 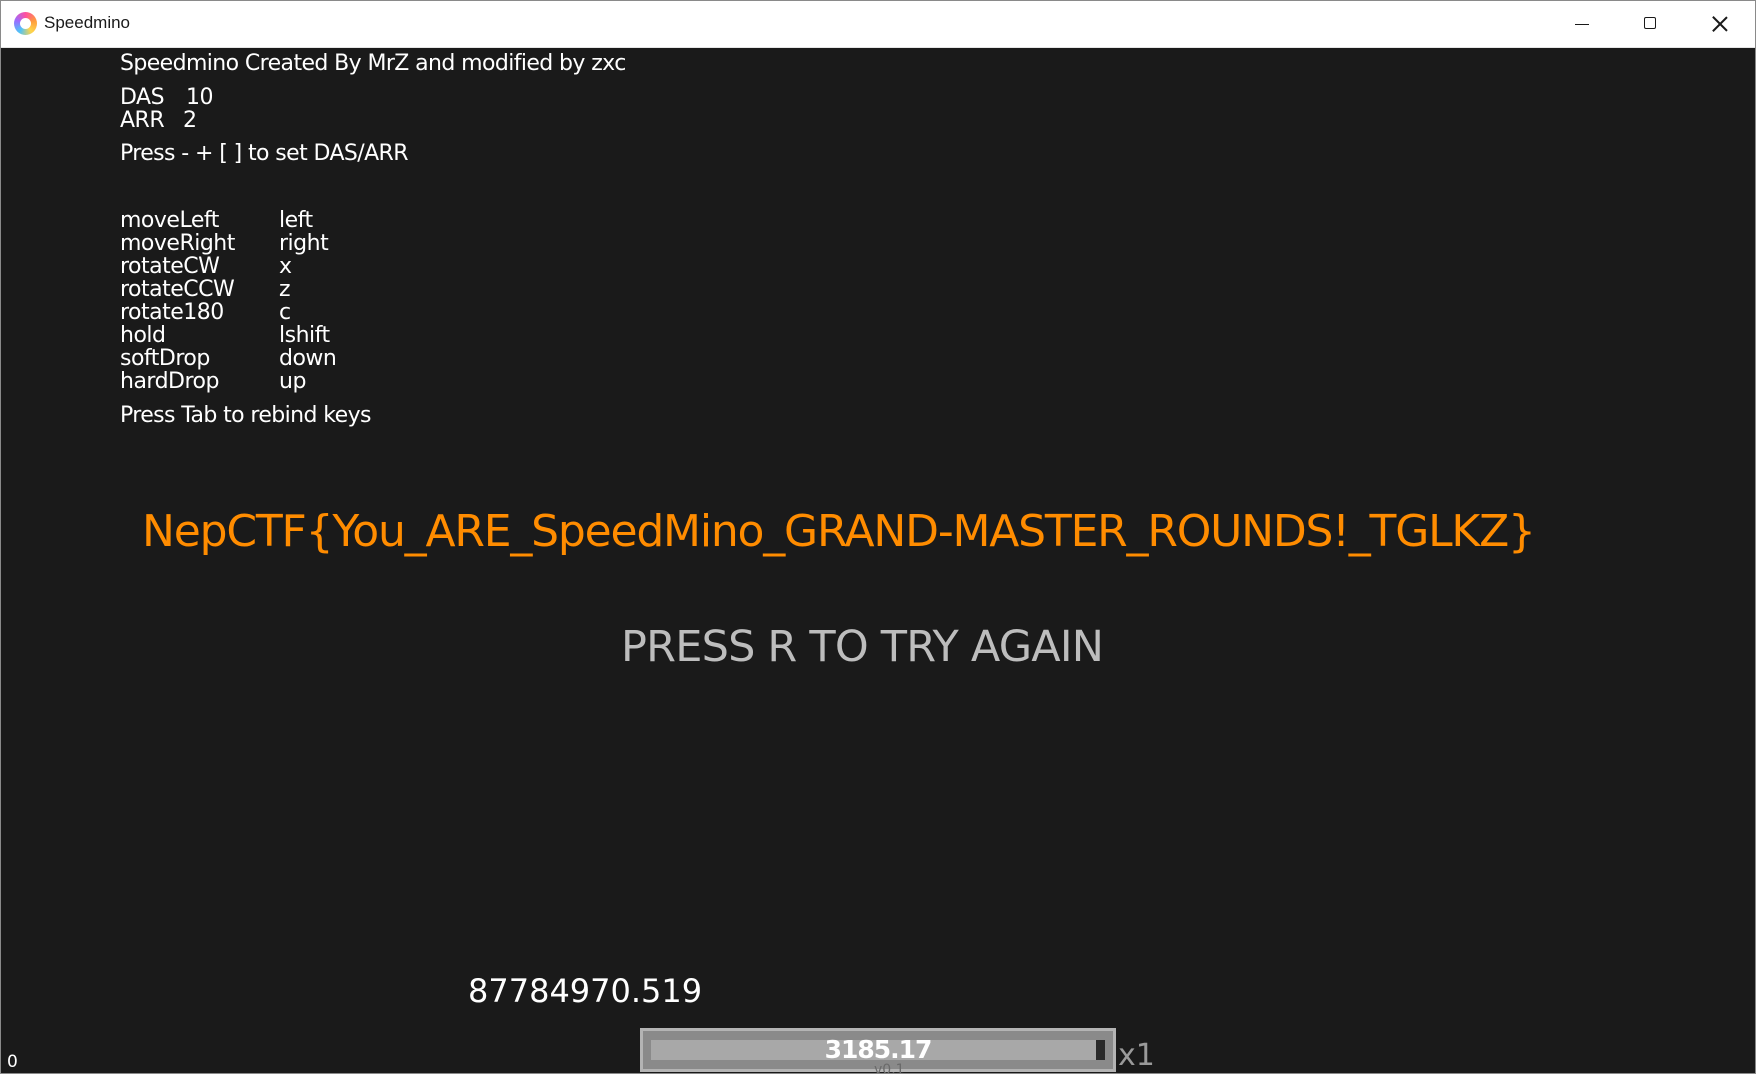 I want to click on das-value: 10, so click(x=200, y=97).